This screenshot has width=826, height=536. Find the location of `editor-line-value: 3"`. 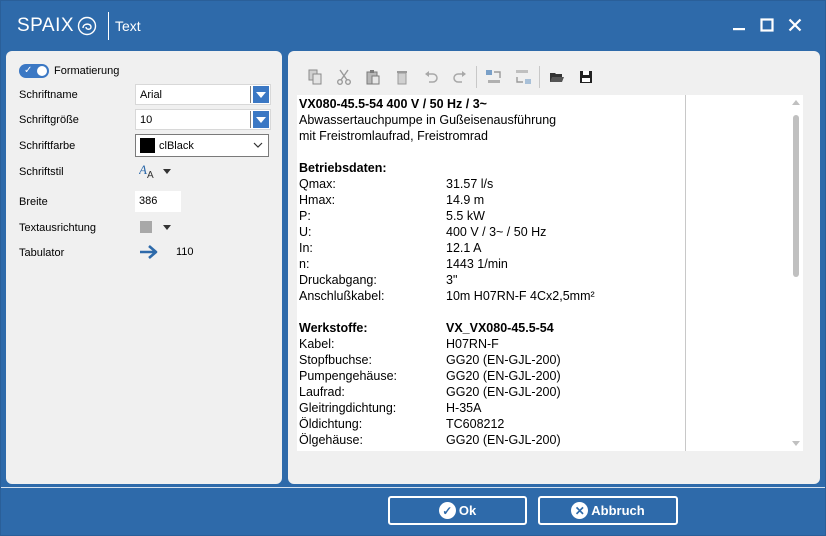

editor-line-value: 3" is located at coordinates (452, 280).